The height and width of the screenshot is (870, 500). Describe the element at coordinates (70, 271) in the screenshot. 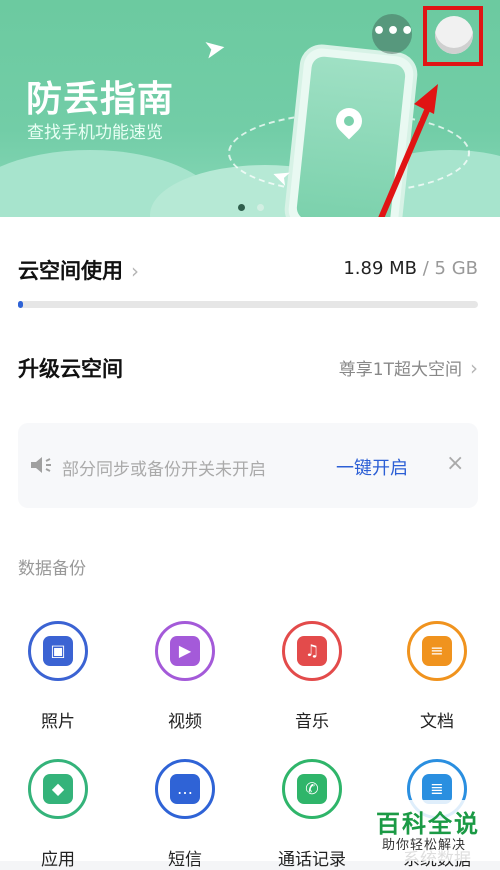

I see `storage-usage-title: 云空间使用` at that location.